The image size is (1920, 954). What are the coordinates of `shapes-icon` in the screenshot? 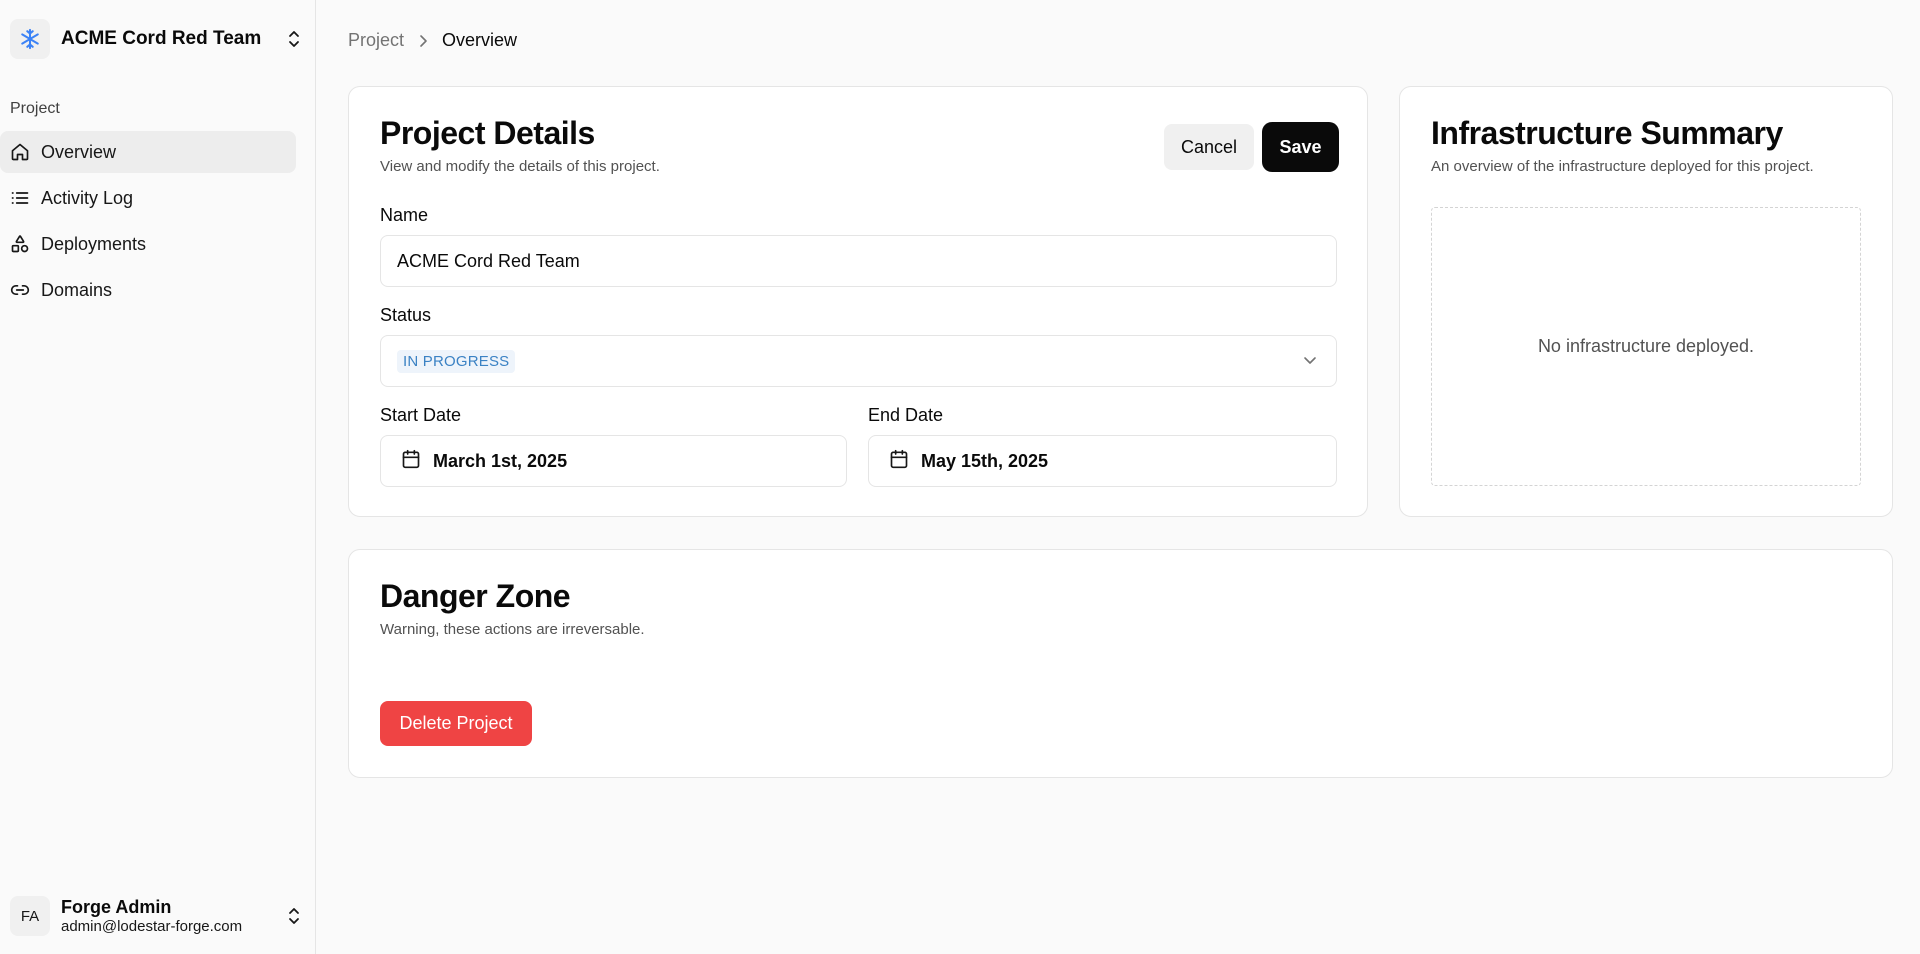 It's located at (20, 244).